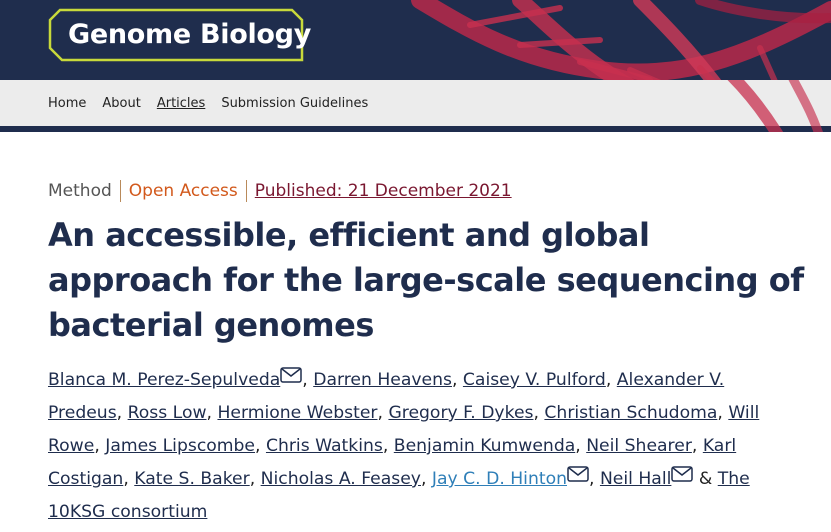 The image size is (831, 532). Describe the element at coordinates (167, 413) in the screenshot. I see `author-name-link: Ross Low` at that location.